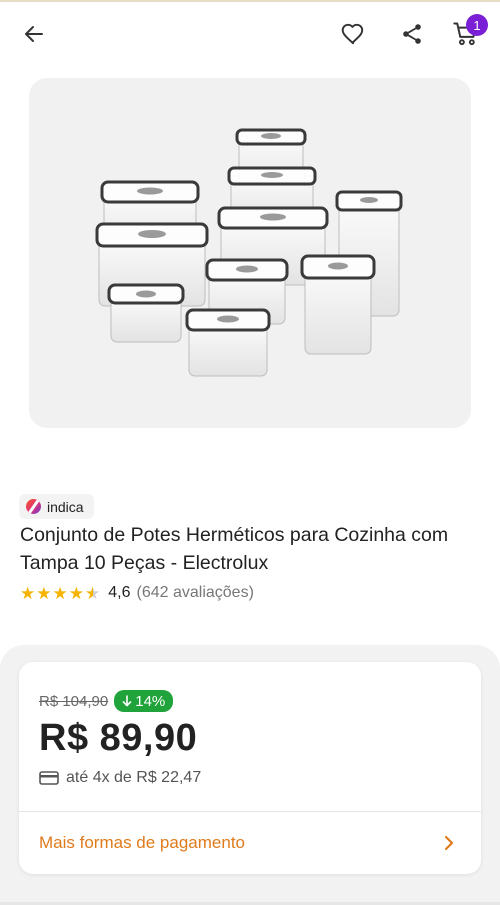  What do you see at coordinates (49, 778) in the screenshot?
I see `credit-card-icon` at bounding box center [49, 778].